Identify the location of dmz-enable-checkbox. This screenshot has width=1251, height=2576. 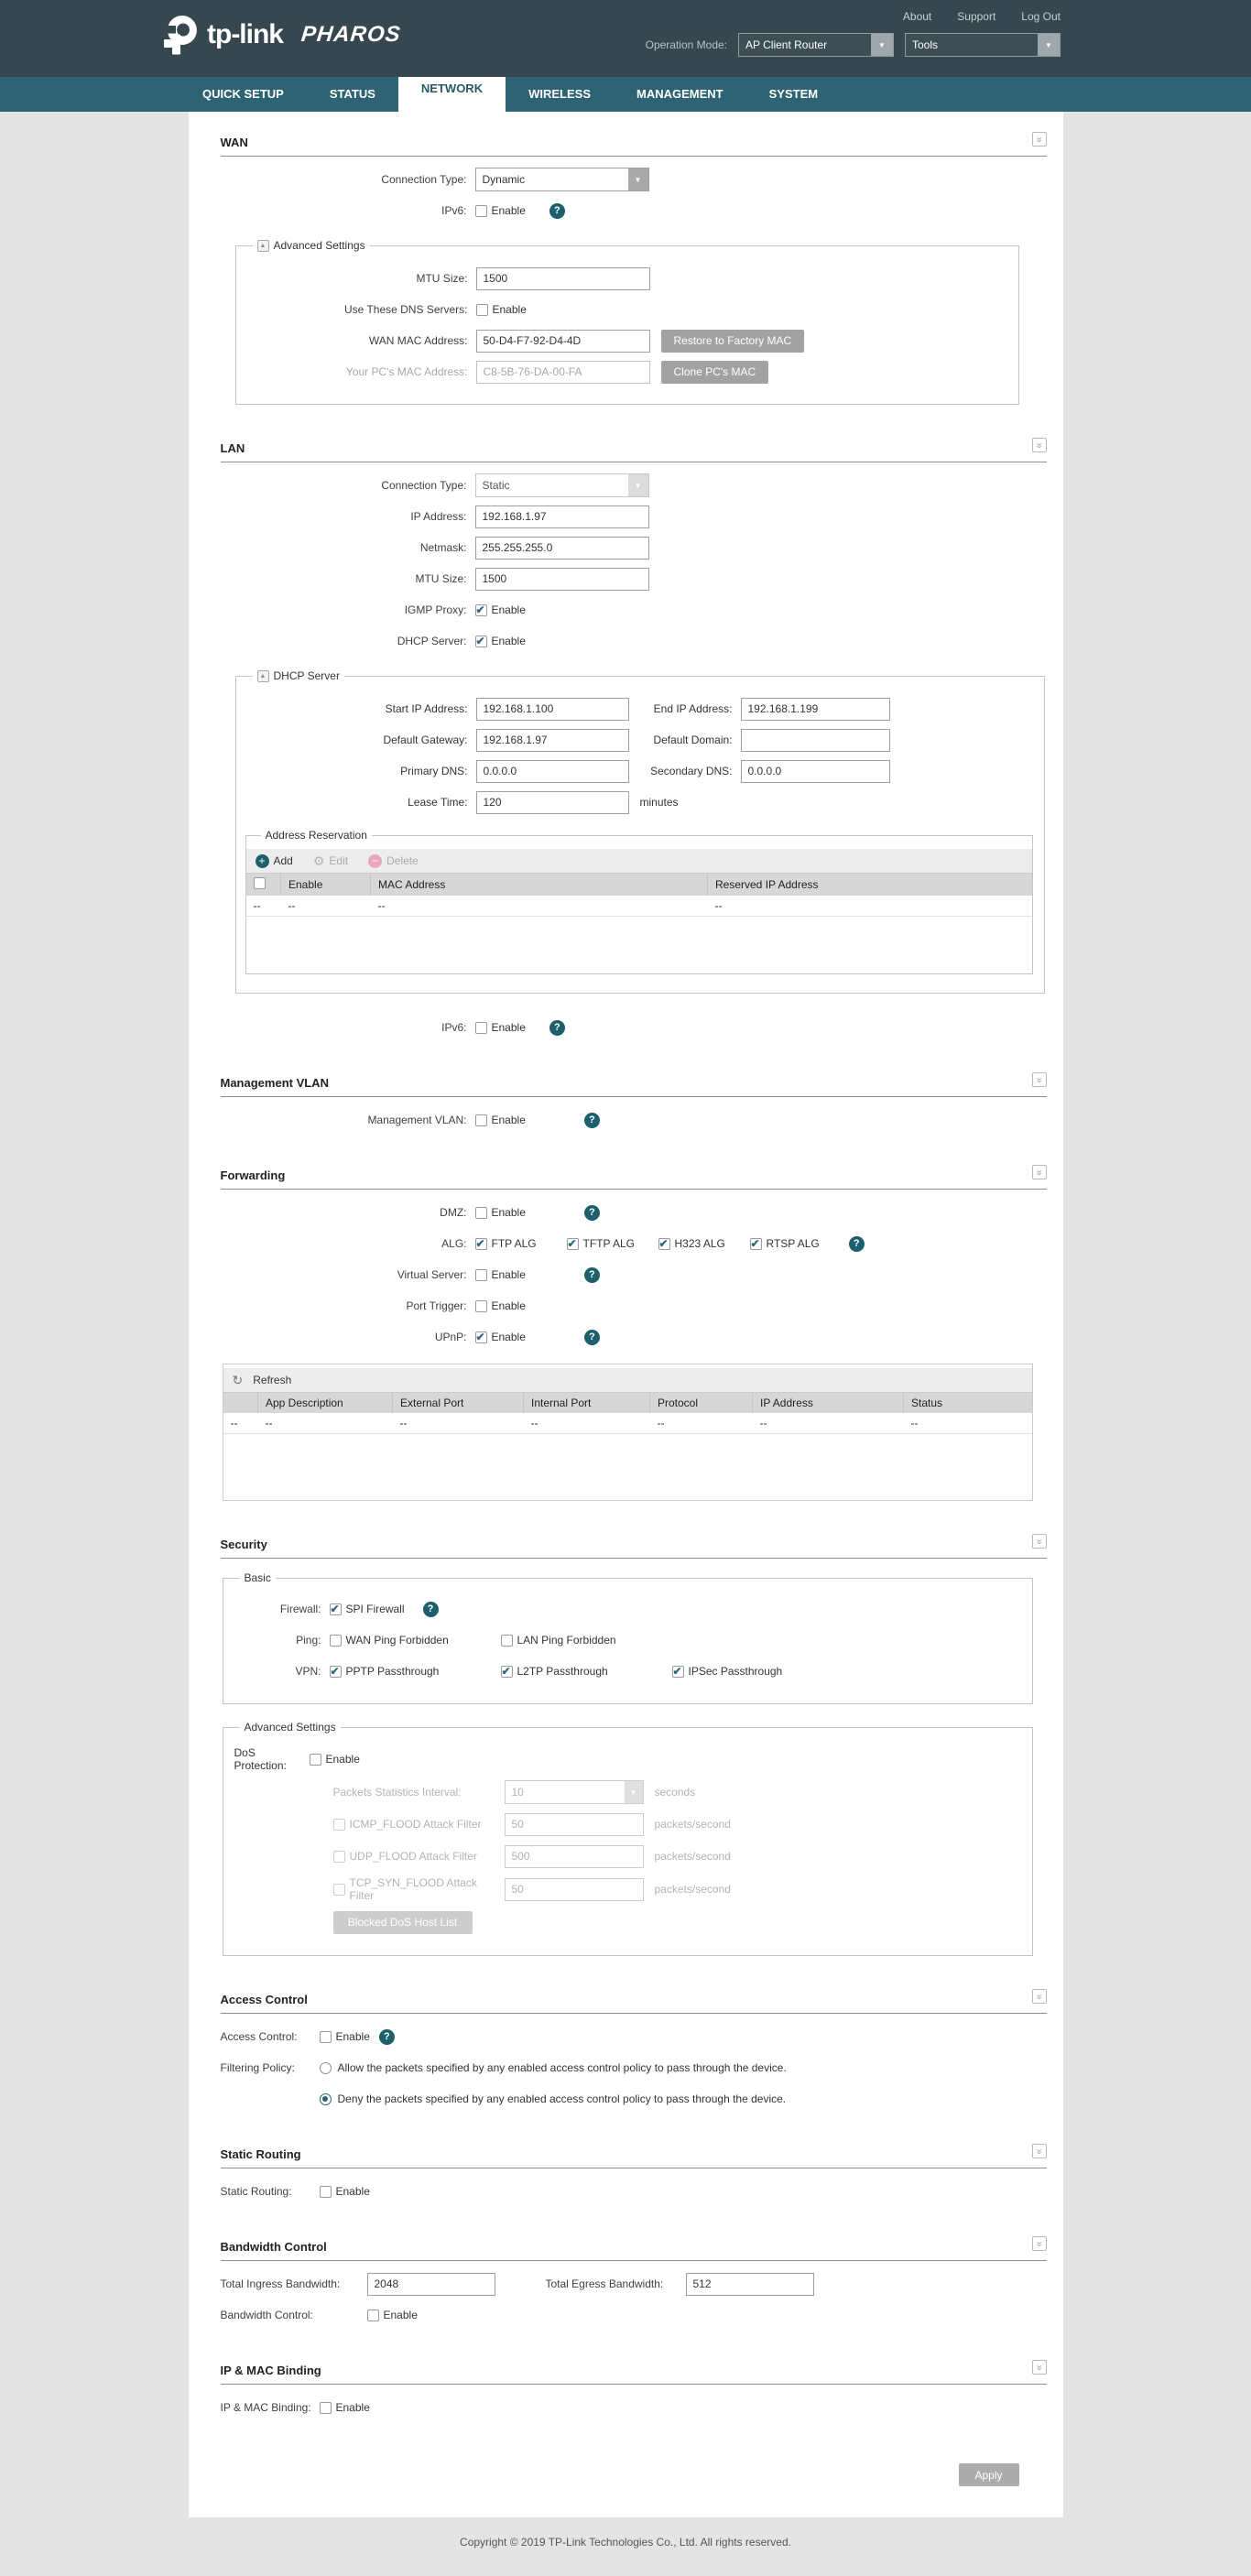
(480, 1212).